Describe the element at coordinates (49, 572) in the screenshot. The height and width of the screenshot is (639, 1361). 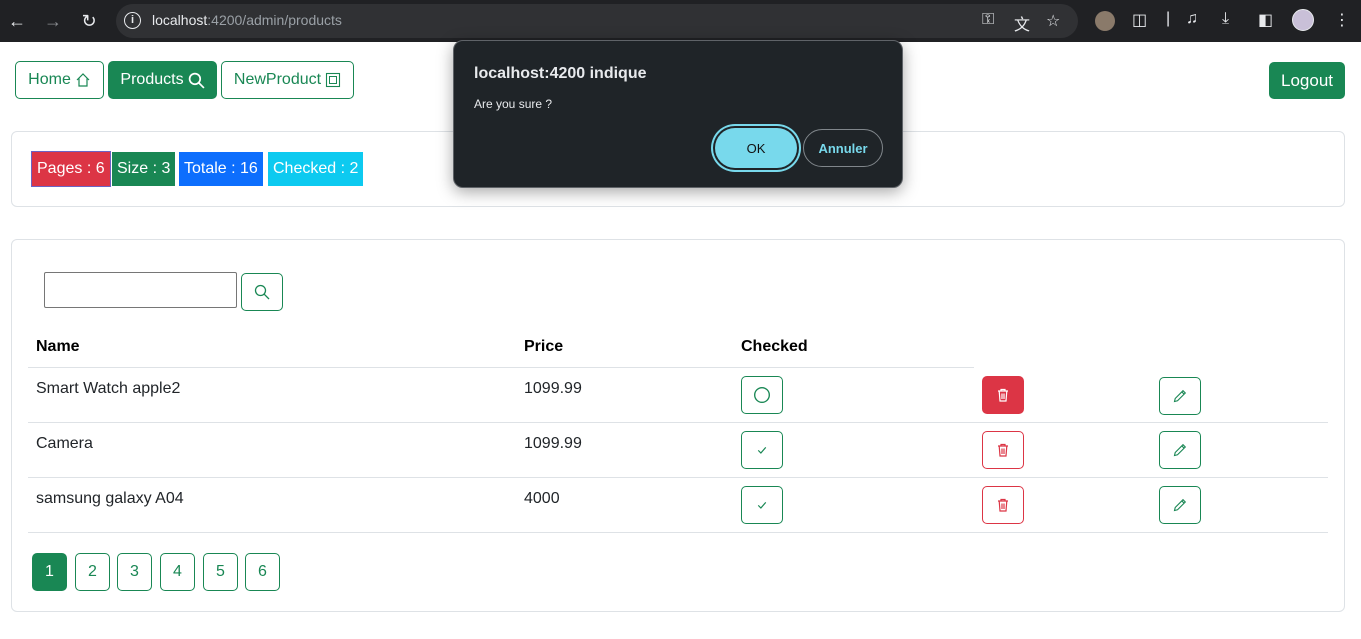
I see `page-button-1: 1` at that location.